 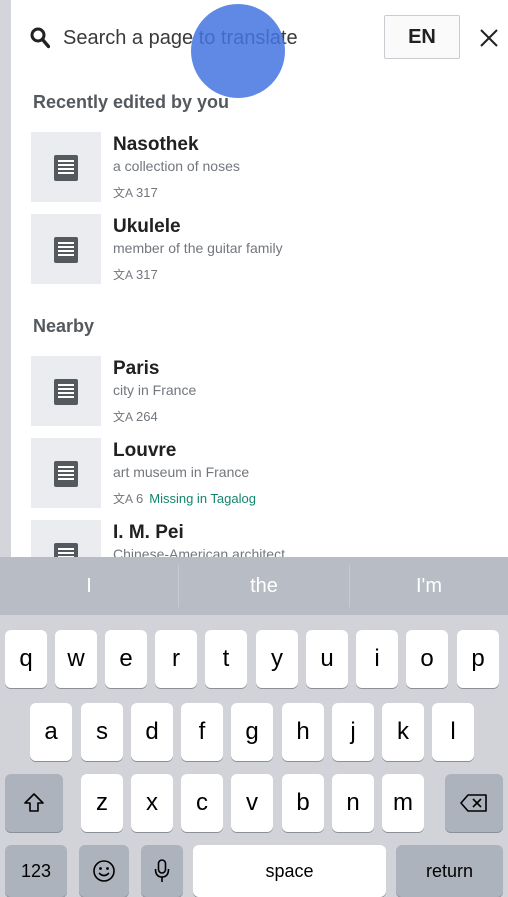 I want to click on key-d: d, so click(x=152, y=732).